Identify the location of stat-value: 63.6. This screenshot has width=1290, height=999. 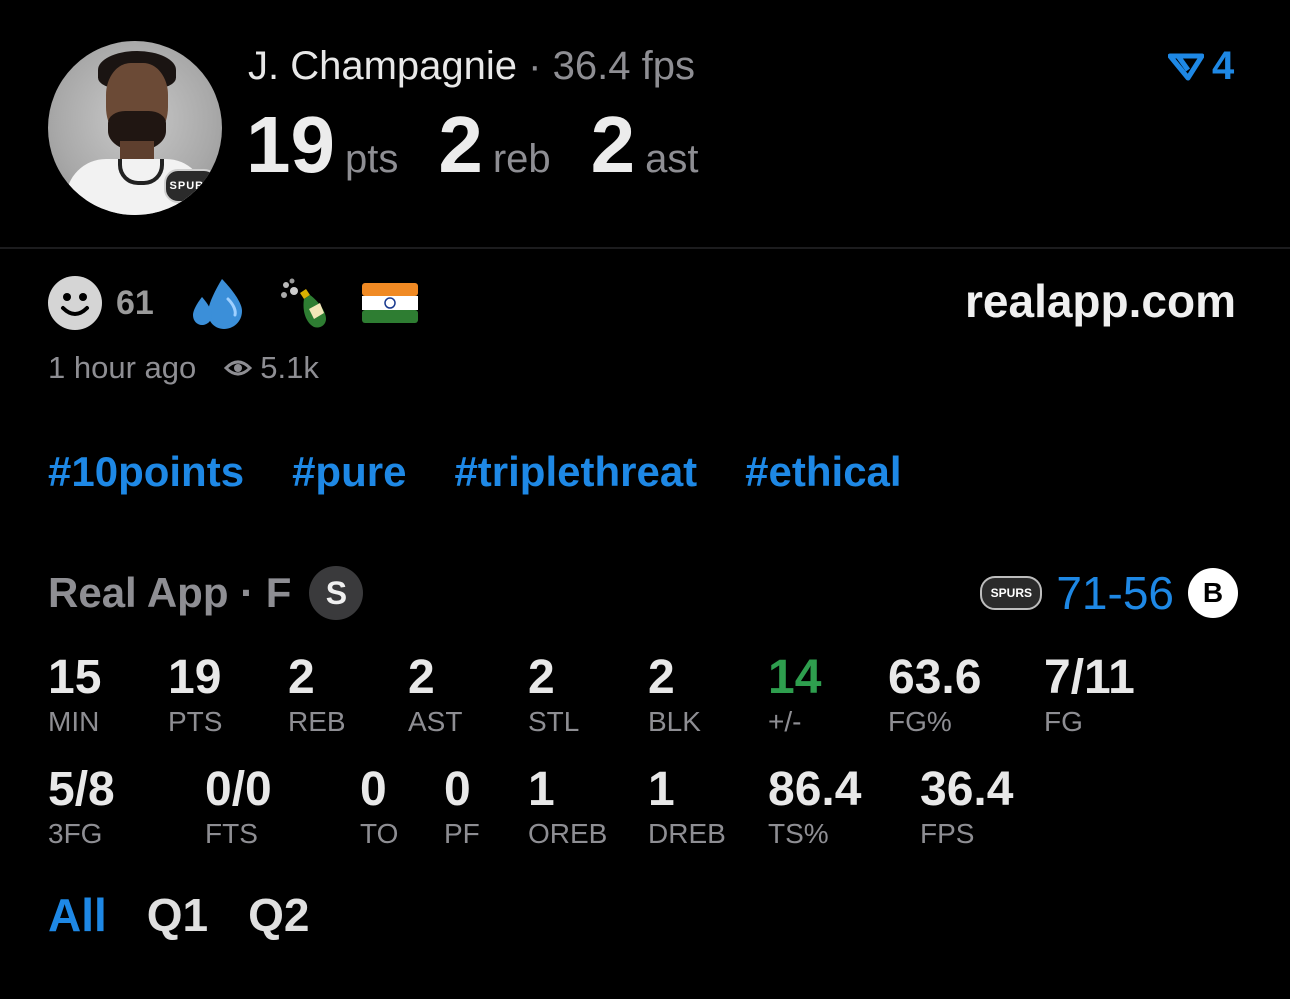
(935, 677).